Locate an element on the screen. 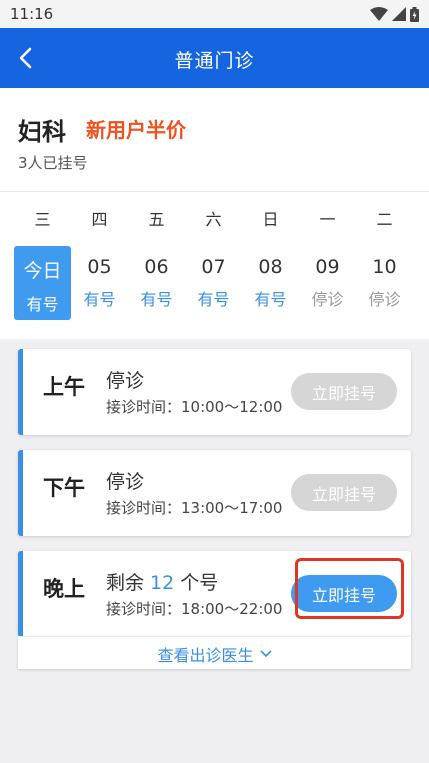 The width and height of the screenshot is (429, 763). app-bar: 普通门诊 is located at coordinates (214, 58).